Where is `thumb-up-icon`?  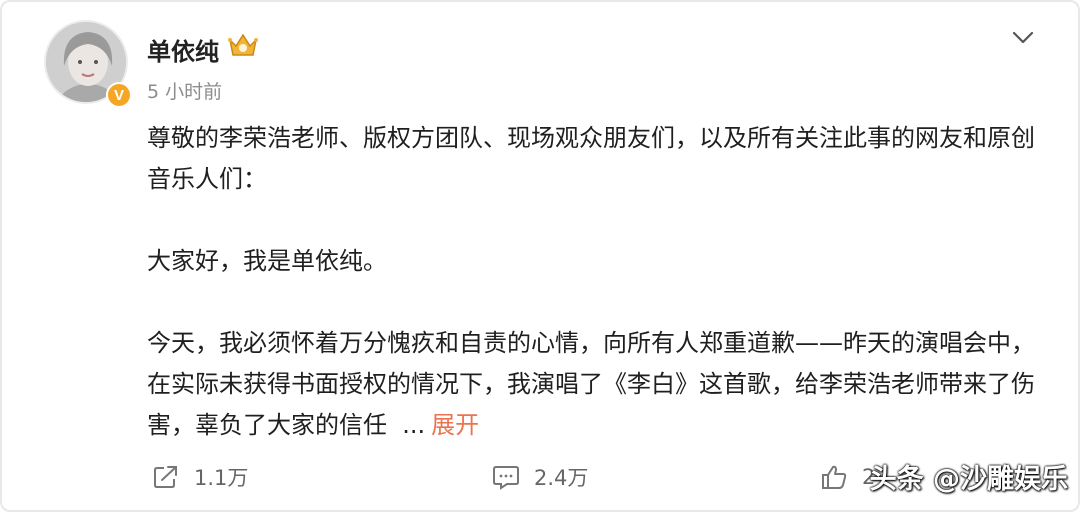
thumb-up-icon is located at coordinates (834, 477).